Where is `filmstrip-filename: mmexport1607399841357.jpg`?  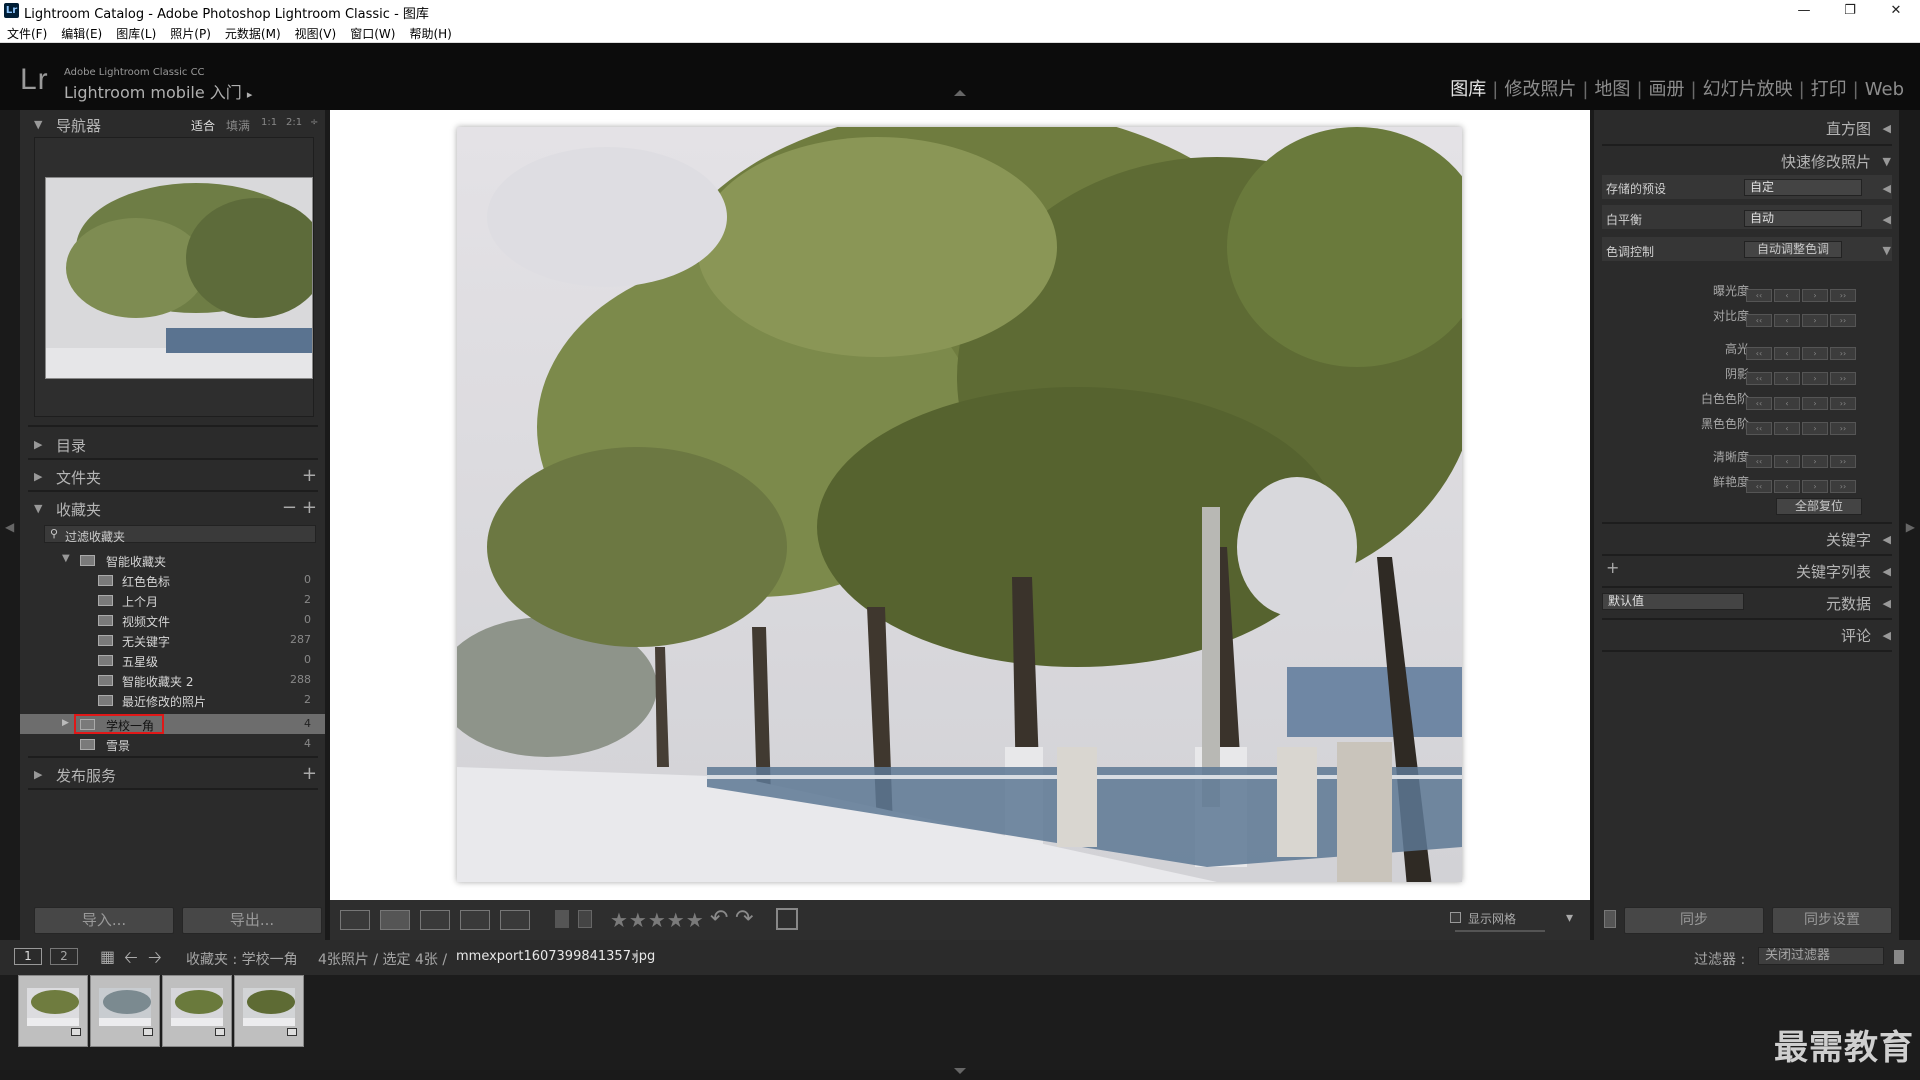
filmstrip-filename: mmexport1607399841357.jpg is located at coordinates (555, 956).